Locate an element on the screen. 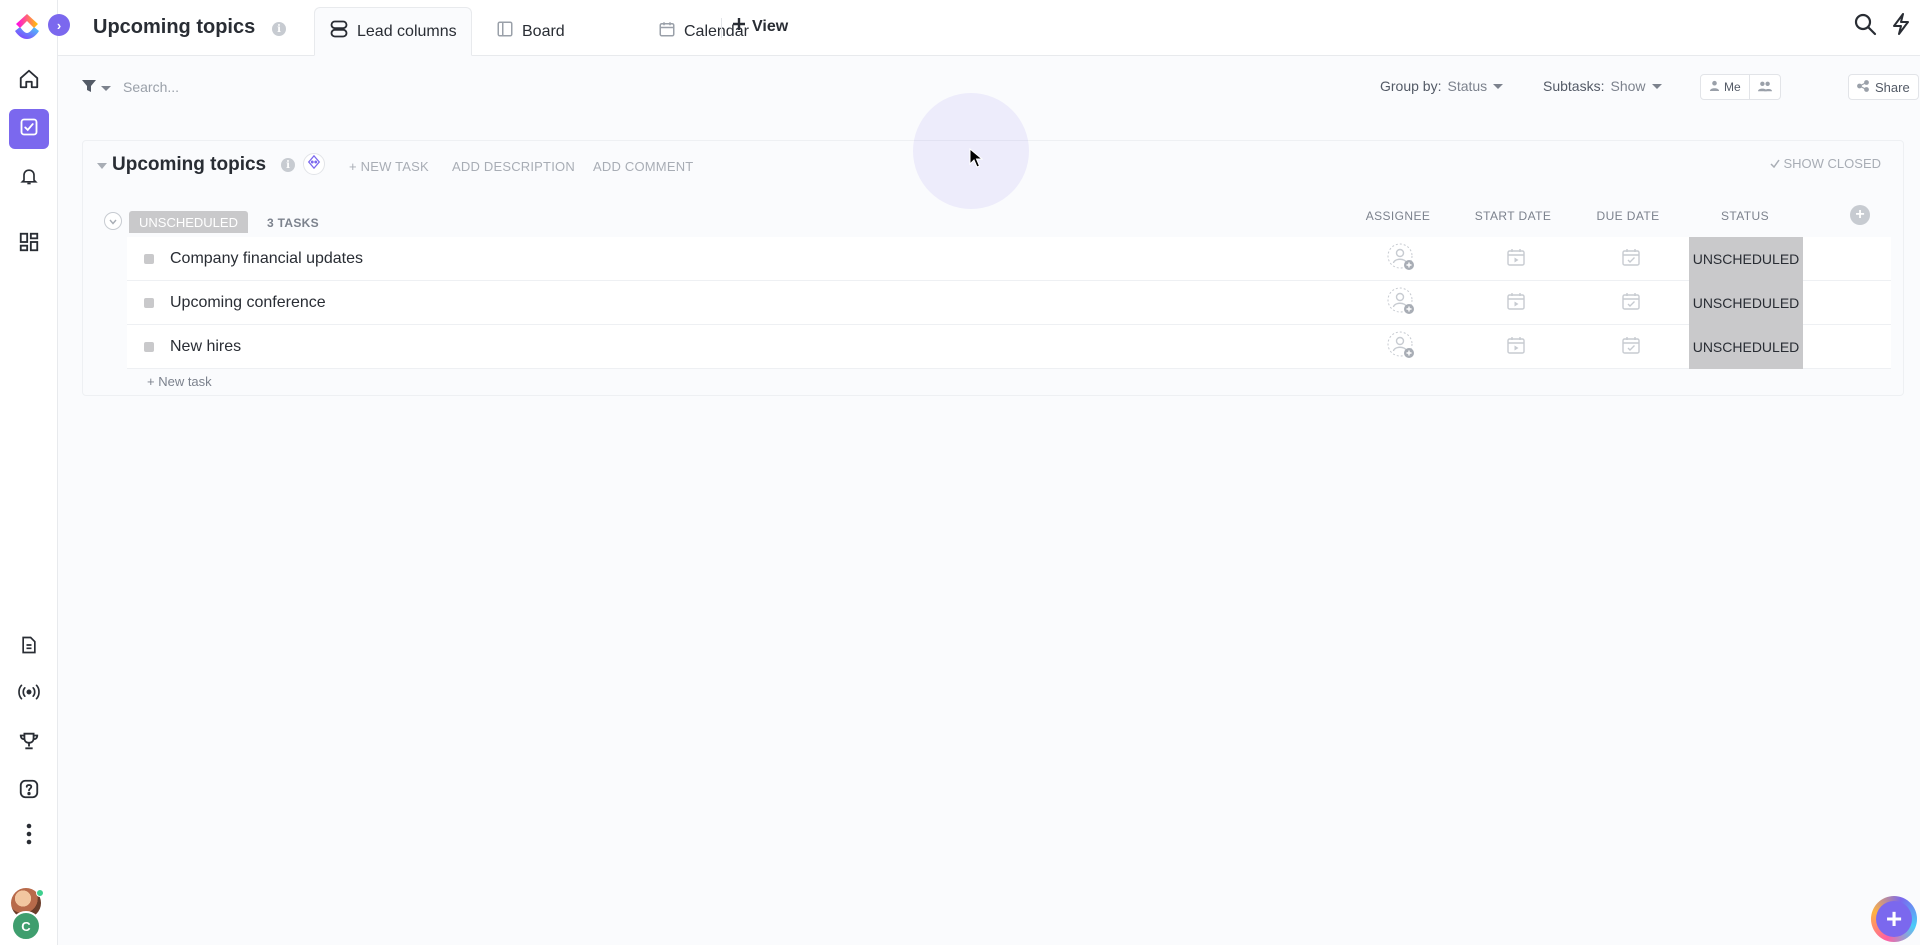 This screenshot has height=945, width=1920. column-header-status: STATUS is located at coordinates (1745, 216).